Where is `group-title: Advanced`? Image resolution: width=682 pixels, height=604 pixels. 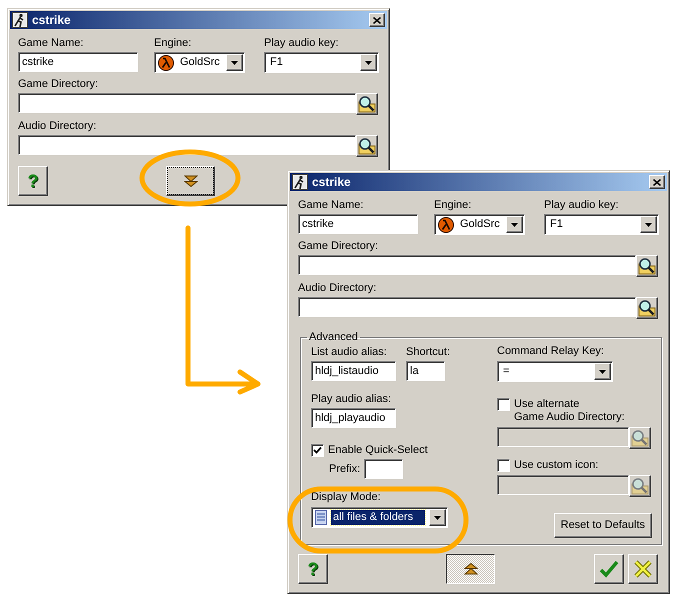
group-title: Advanced is located at coordinates (333, 337).